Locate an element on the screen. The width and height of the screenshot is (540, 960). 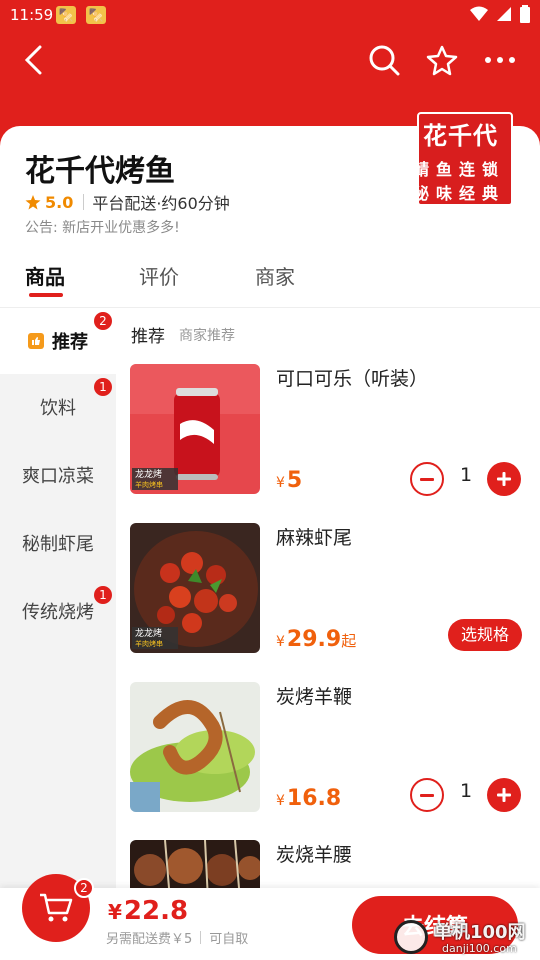
more-button is located at coordinates (500, 60).